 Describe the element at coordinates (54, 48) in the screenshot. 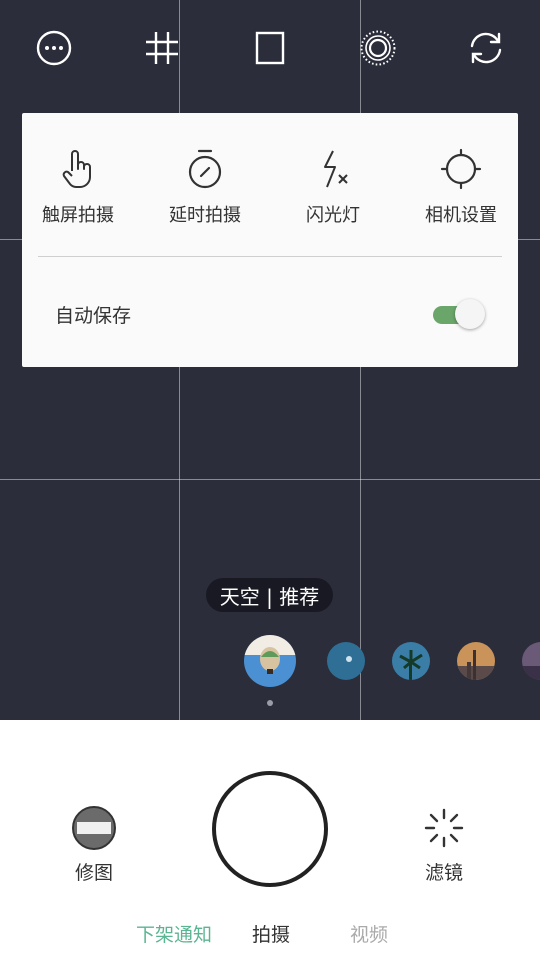

I see `more-icon` at that location.